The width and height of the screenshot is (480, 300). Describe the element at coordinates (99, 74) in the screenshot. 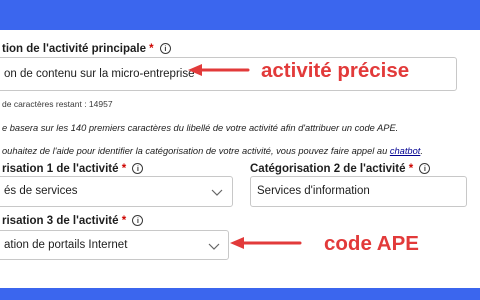

I see `activity-input-value: on de contenu sur la micro-entreprise` at that location.